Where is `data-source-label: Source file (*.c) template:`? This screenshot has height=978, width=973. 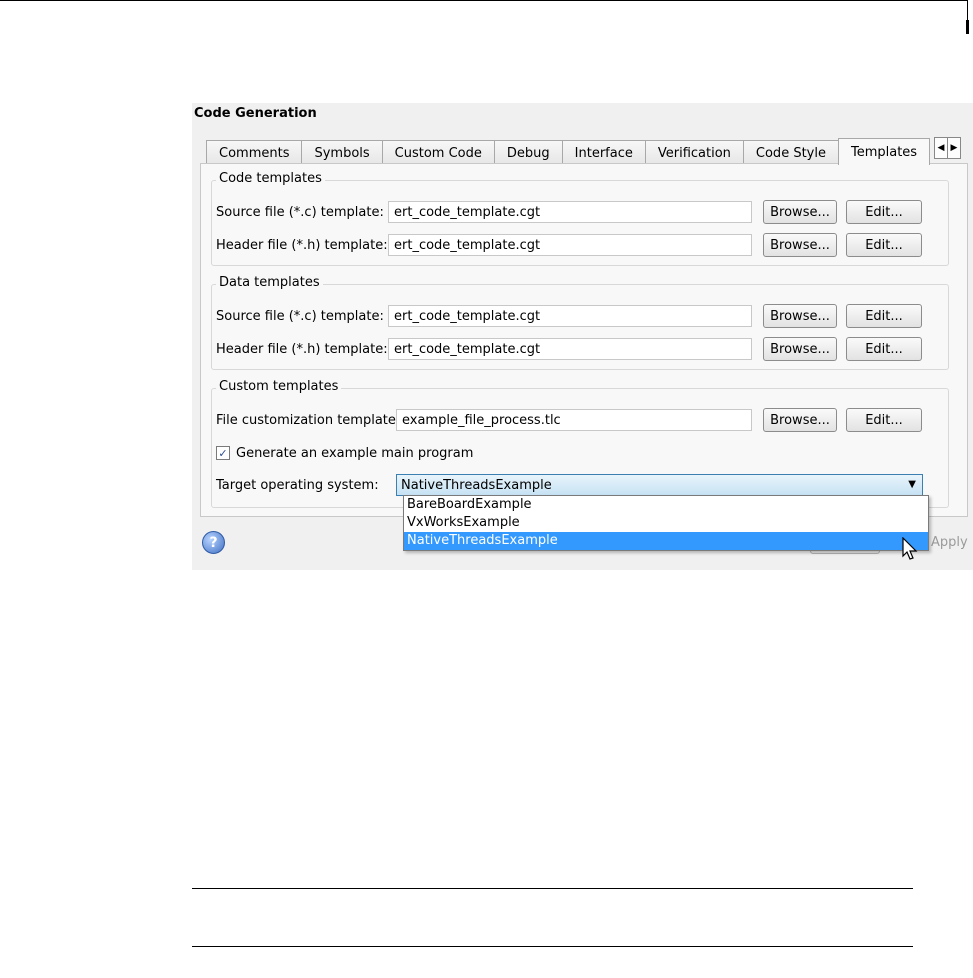
data-source-label: Source file (*.c) template: is located at coordinates (300, 316).